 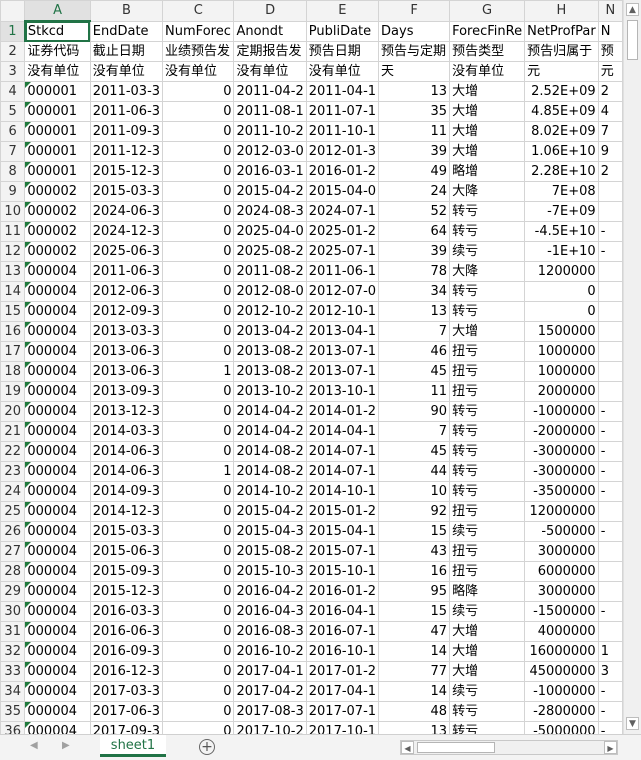 What do you see at coordinates (270, 151) in the screenshot?
I see `cell: 2012-03-0` at bounding box center [270, 151].